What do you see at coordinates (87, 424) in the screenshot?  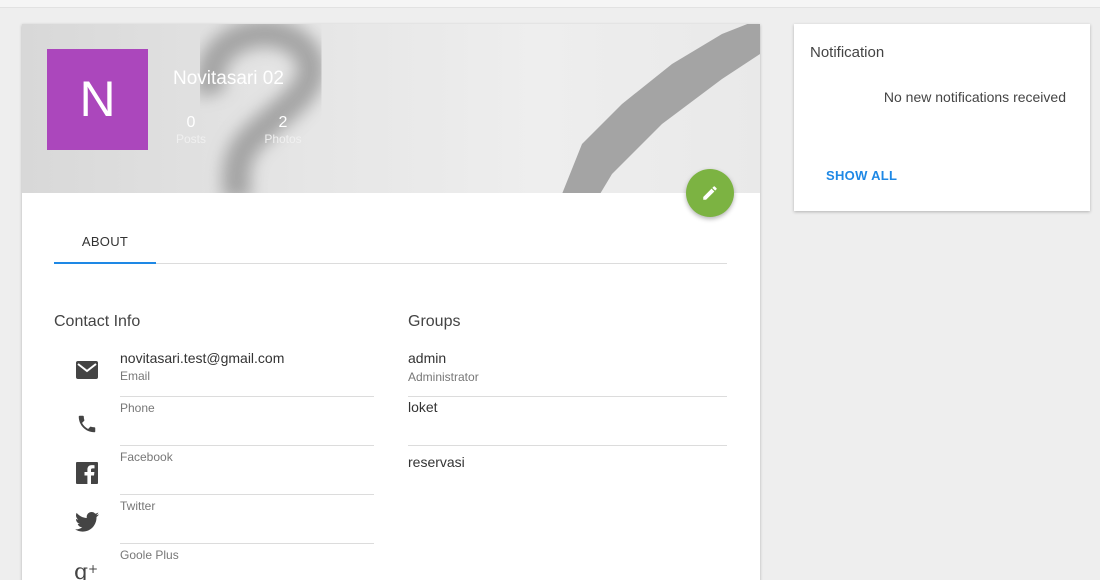 I see `phone-icon` at bounding box center [87, 424].